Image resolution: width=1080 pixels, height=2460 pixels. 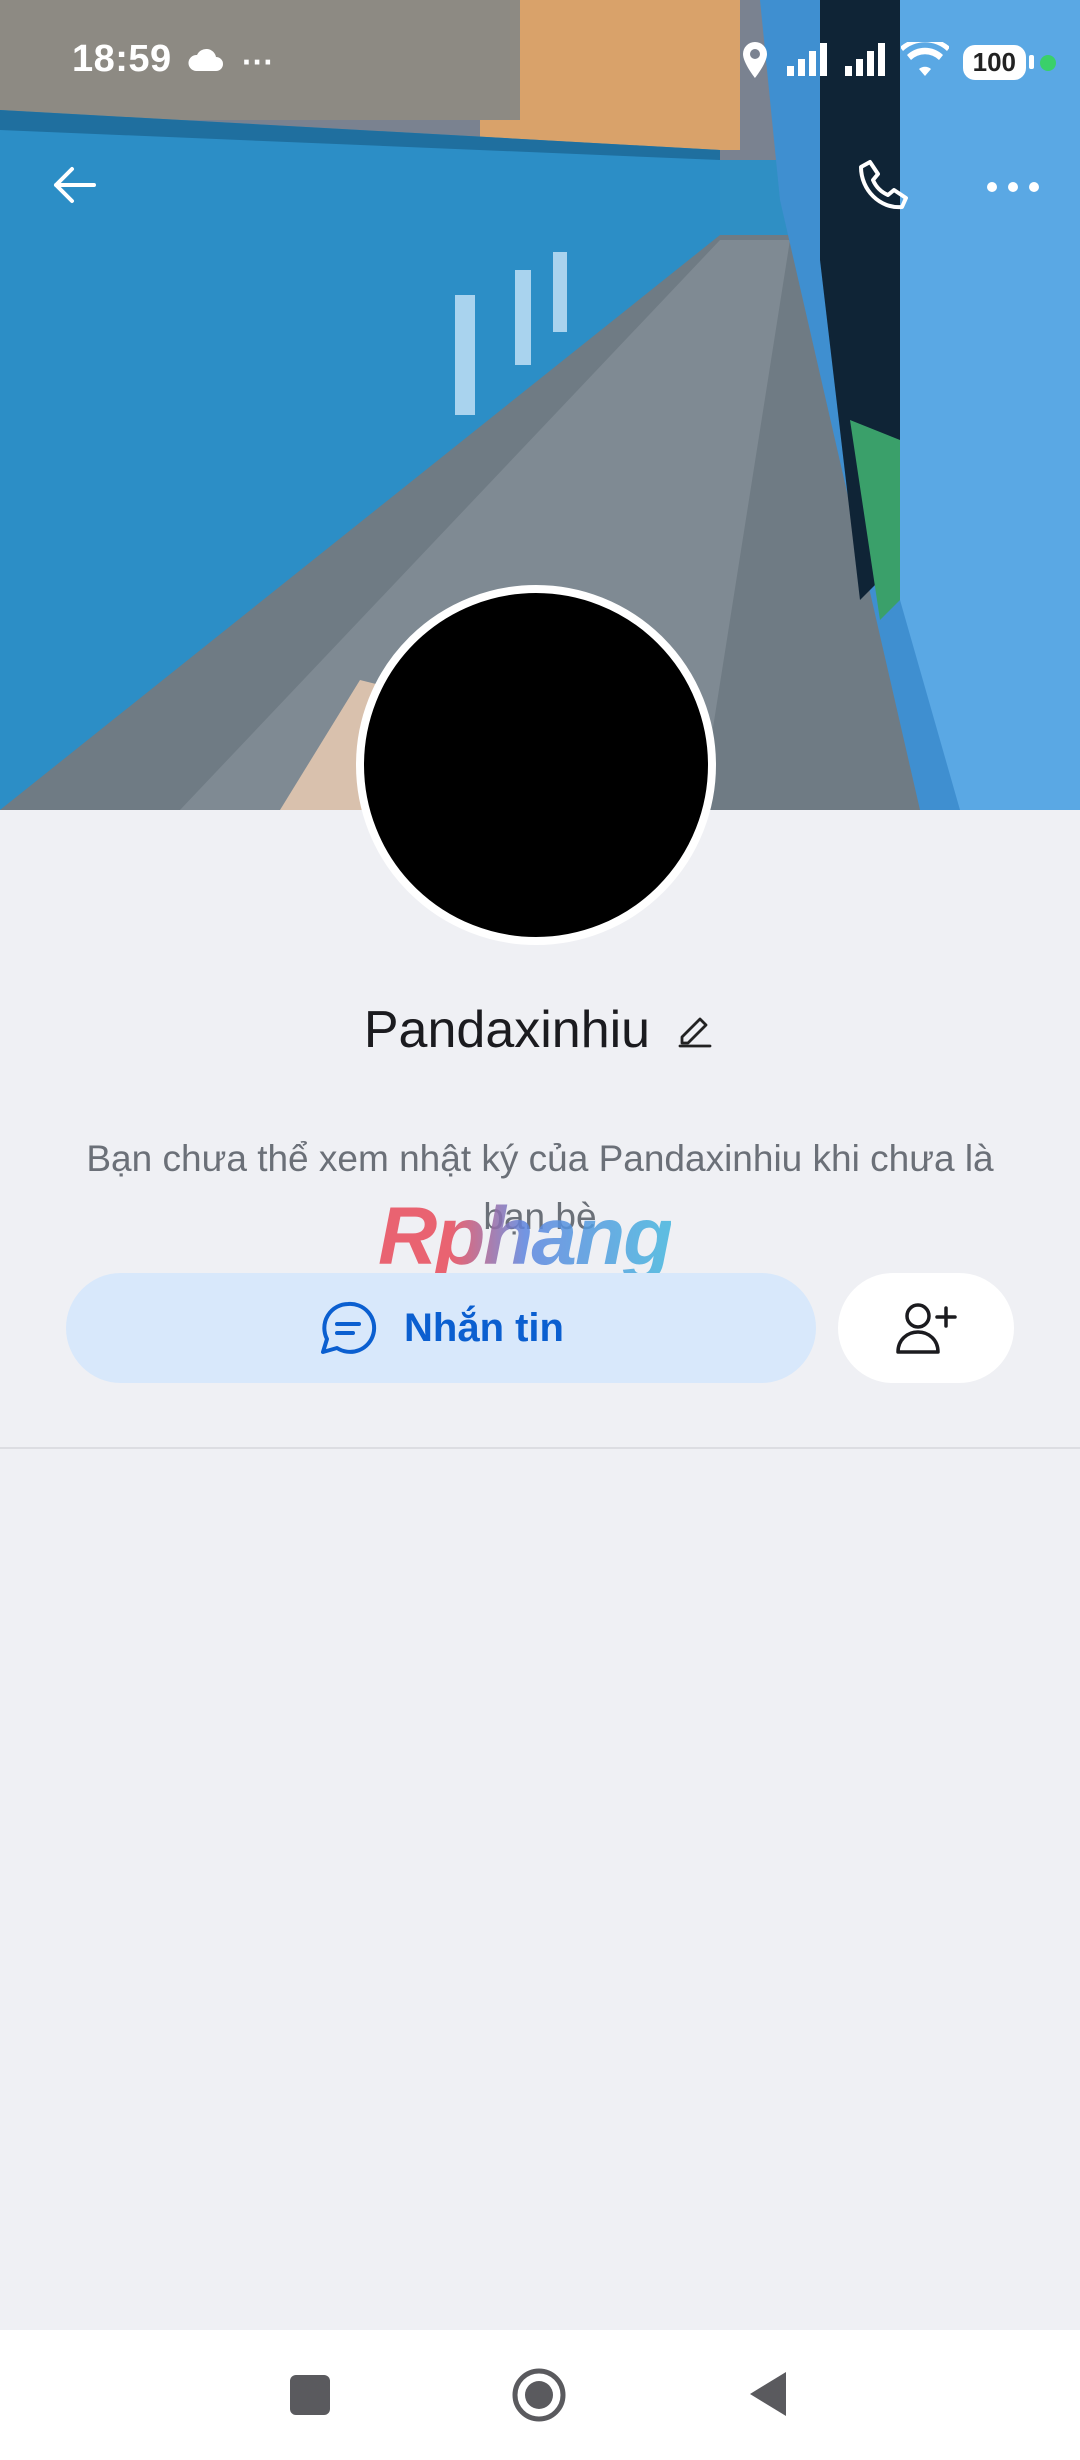 I want to click on more-options-button, so click(x=1013, y=185).